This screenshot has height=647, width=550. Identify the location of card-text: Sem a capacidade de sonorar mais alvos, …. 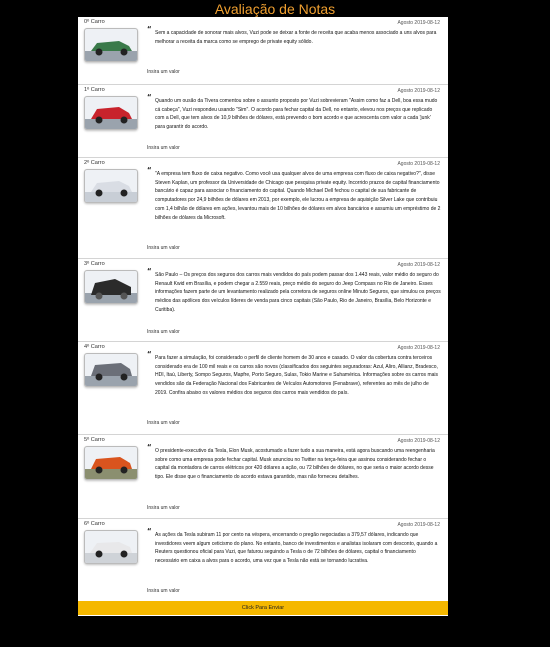
(296, 37).